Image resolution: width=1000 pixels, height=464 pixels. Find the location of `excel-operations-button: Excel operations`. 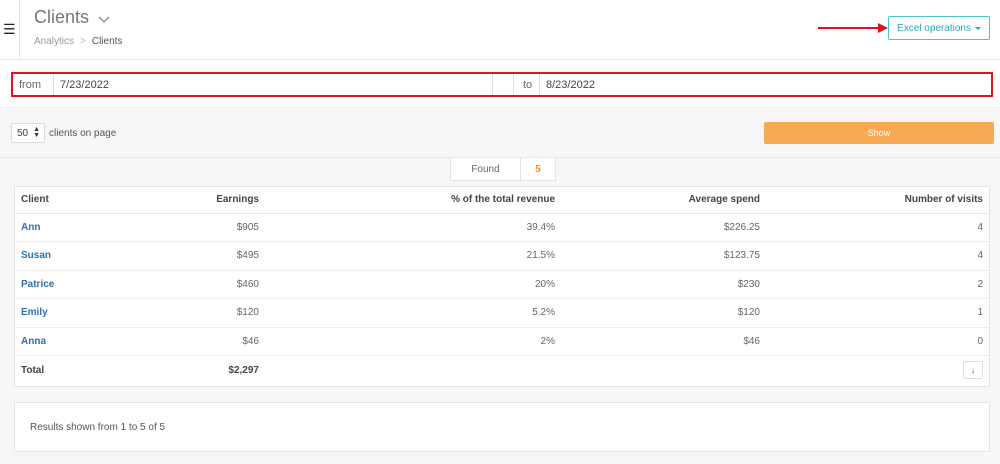

excel-operations-button: Excel operations is located at coordinates (939, 28).